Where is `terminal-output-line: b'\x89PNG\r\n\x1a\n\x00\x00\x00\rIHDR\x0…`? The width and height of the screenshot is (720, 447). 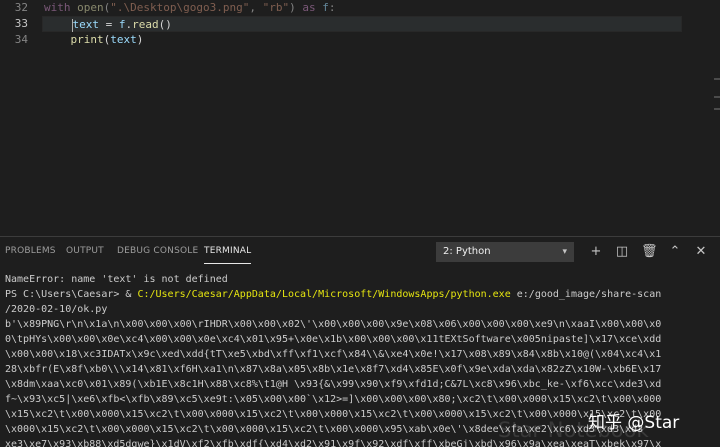
terminal-output-line: b'\x89PNG\r\n\x1a\n\x00\x00\x00\rIHDR\x0… is located at coordinates (333, 324).